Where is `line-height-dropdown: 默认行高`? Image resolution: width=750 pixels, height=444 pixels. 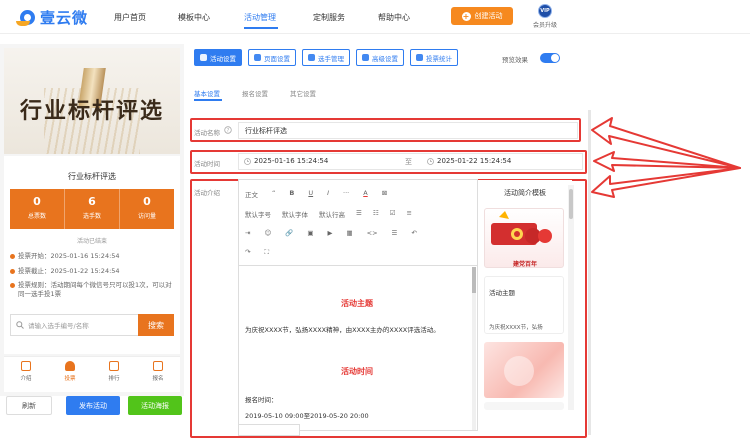
line-height-dropdown: 默认行高 is located at coordinates (332, 214).